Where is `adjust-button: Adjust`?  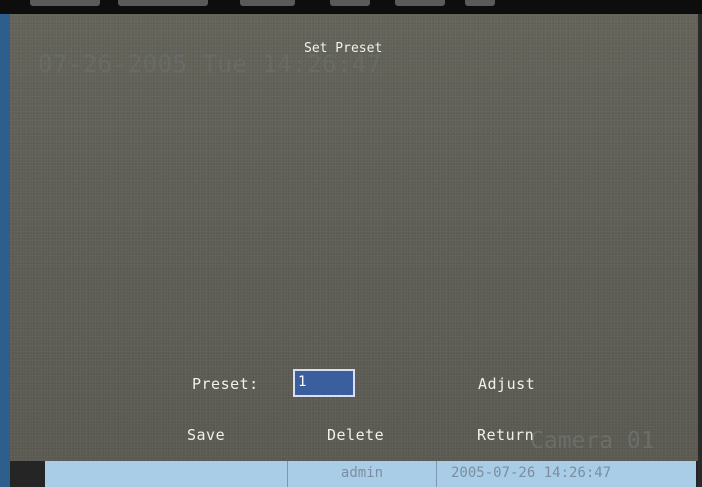 adjust-button: Adjust is located at coordinates (506, 384).